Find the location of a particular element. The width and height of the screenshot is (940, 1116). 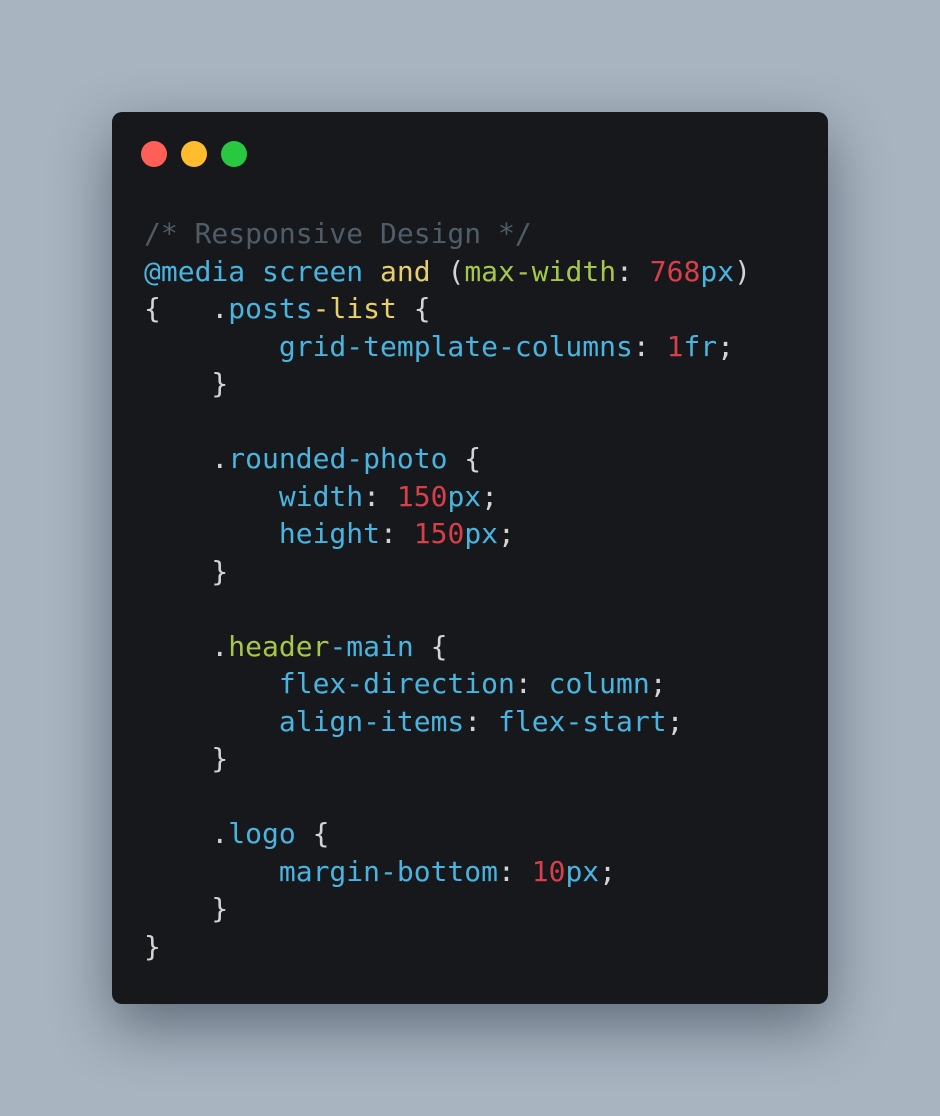

code-token: list is located at coordinates (363, 308).